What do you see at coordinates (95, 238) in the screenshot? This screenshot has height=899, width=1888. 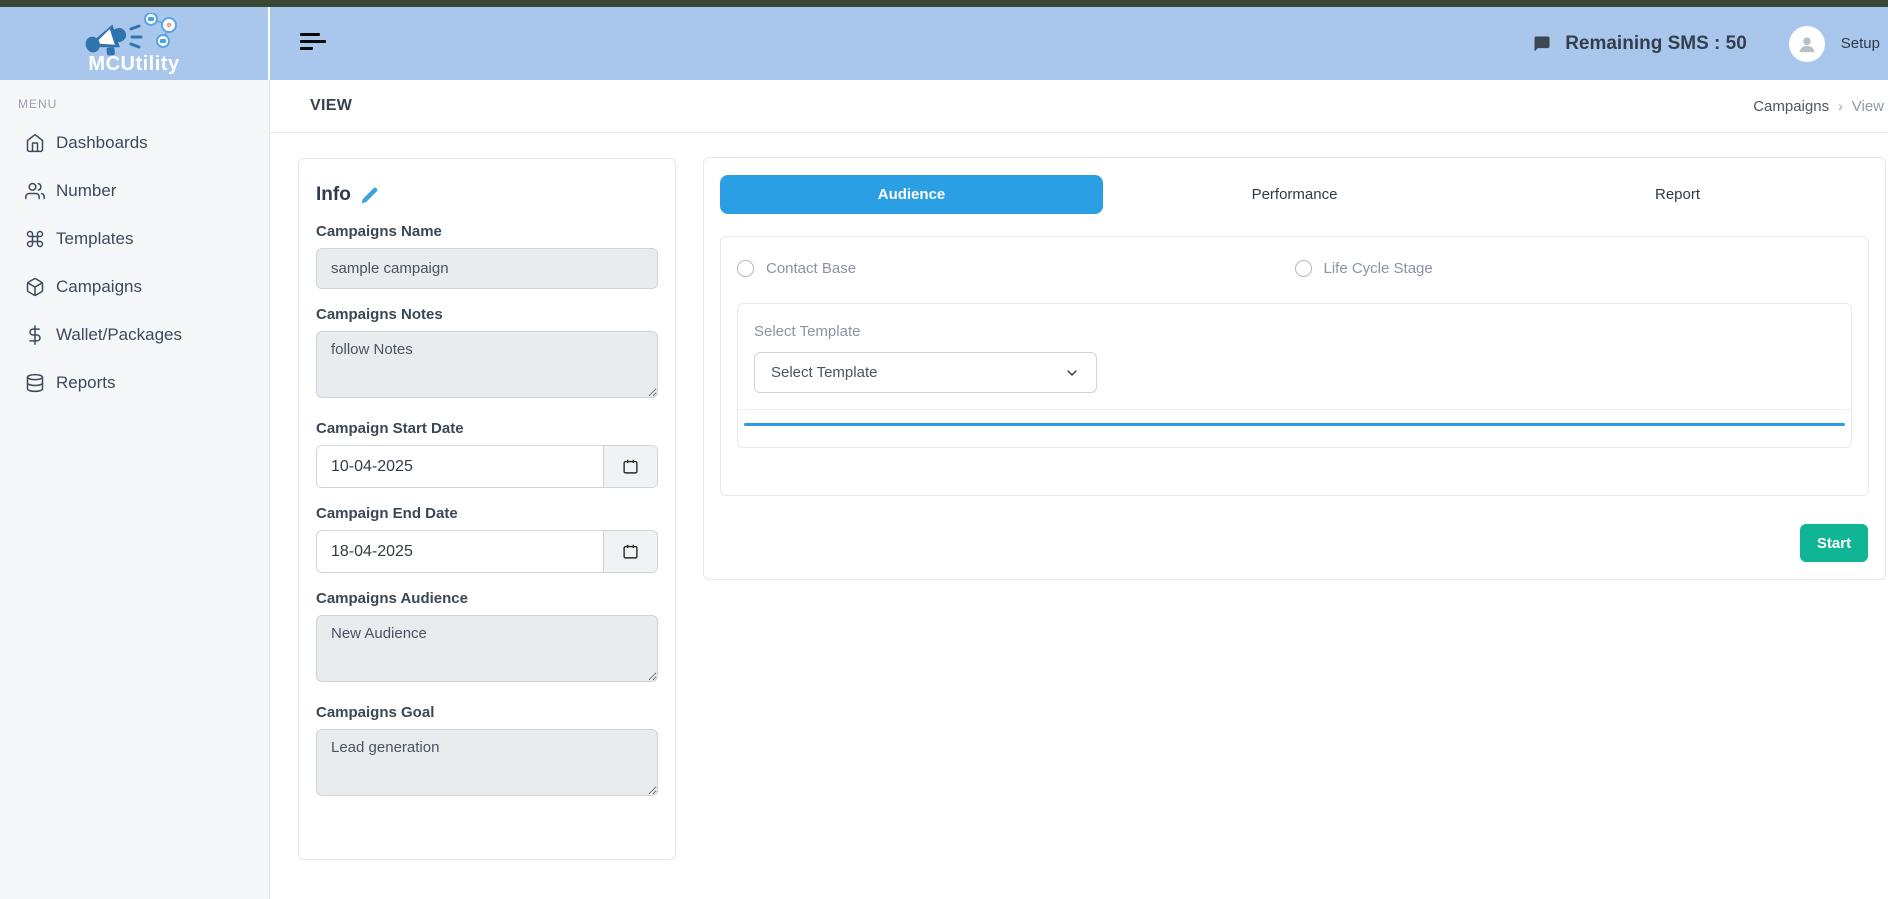 I see `sidebar-item-label: Templates` at bounding box center [95, 238].